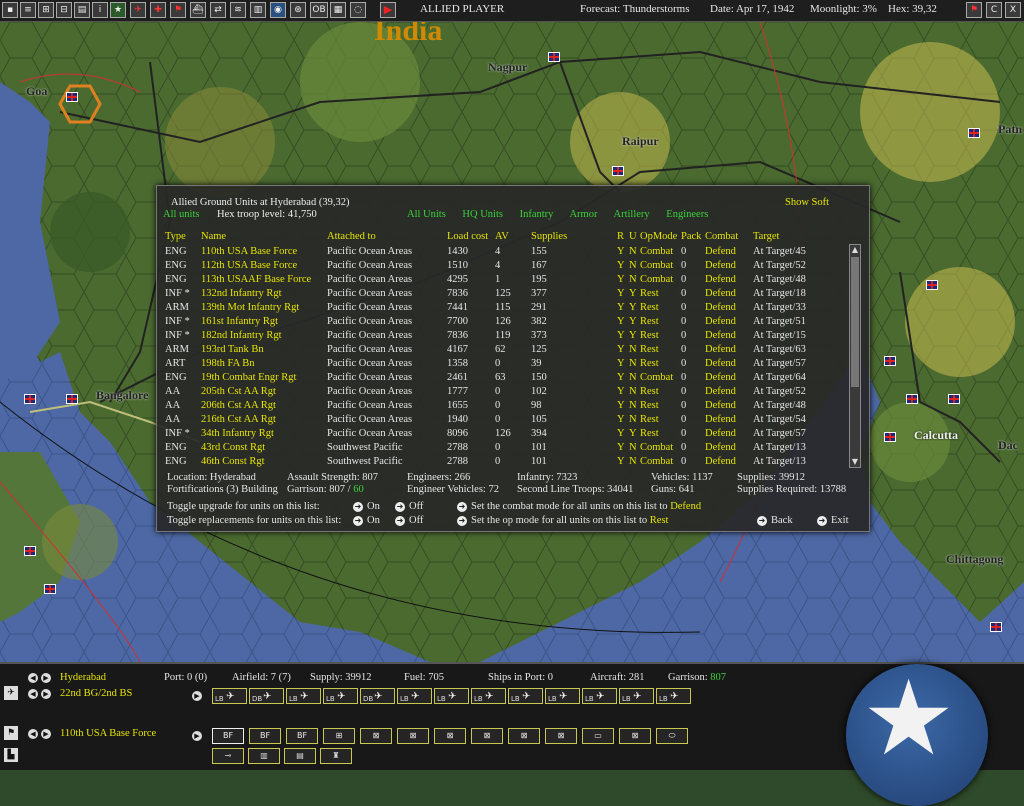  Describe the element at coordinates (366, 520) in the screenshot. I see `replace-on-button: ➜ On` at that location.